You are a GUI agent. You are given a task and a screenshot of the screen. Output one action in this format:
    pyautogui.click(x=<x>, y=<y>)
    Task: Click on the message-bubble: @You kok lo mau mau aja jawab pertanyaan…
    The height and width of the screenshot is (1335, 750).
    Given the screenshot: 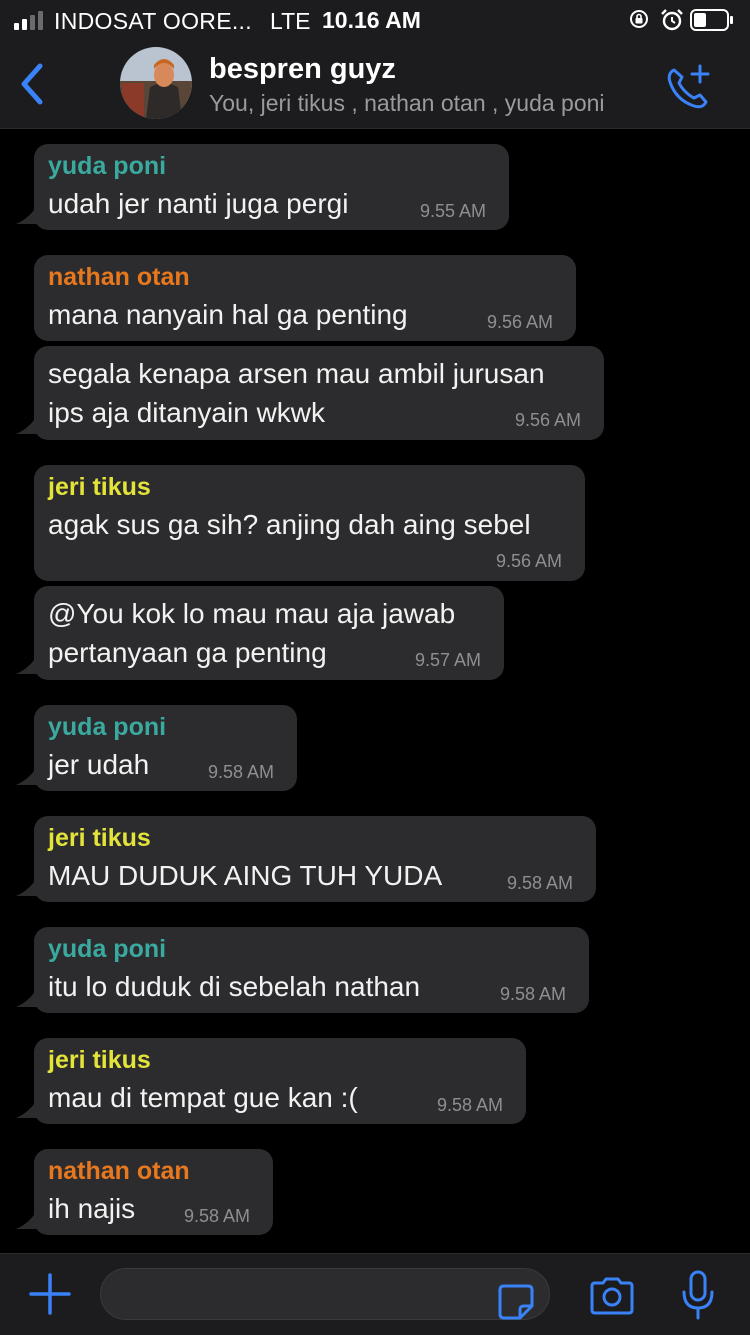 What is the action you would take?
    pyautogui.click(x=260, y=633)
    